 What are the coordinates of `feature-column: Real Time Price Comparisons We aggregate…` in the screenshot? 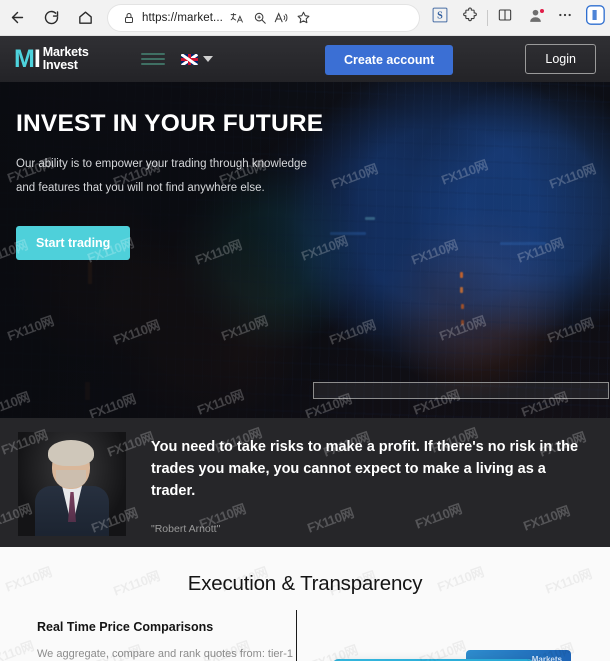 It's located at (165, 640).